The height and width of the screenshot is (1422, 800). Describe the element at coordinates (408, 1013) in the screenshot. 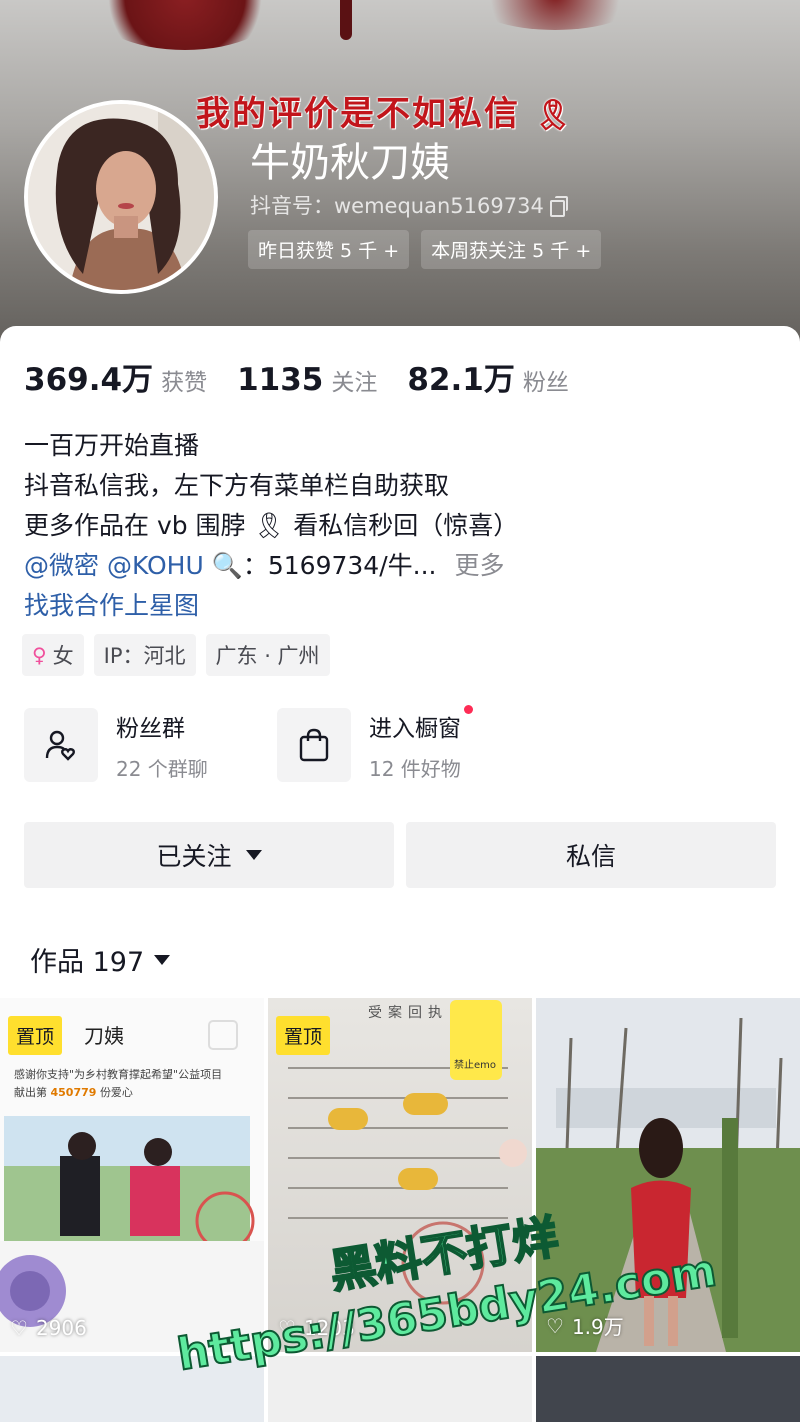

I see `tile-doc-title: 受案回执` at that location.